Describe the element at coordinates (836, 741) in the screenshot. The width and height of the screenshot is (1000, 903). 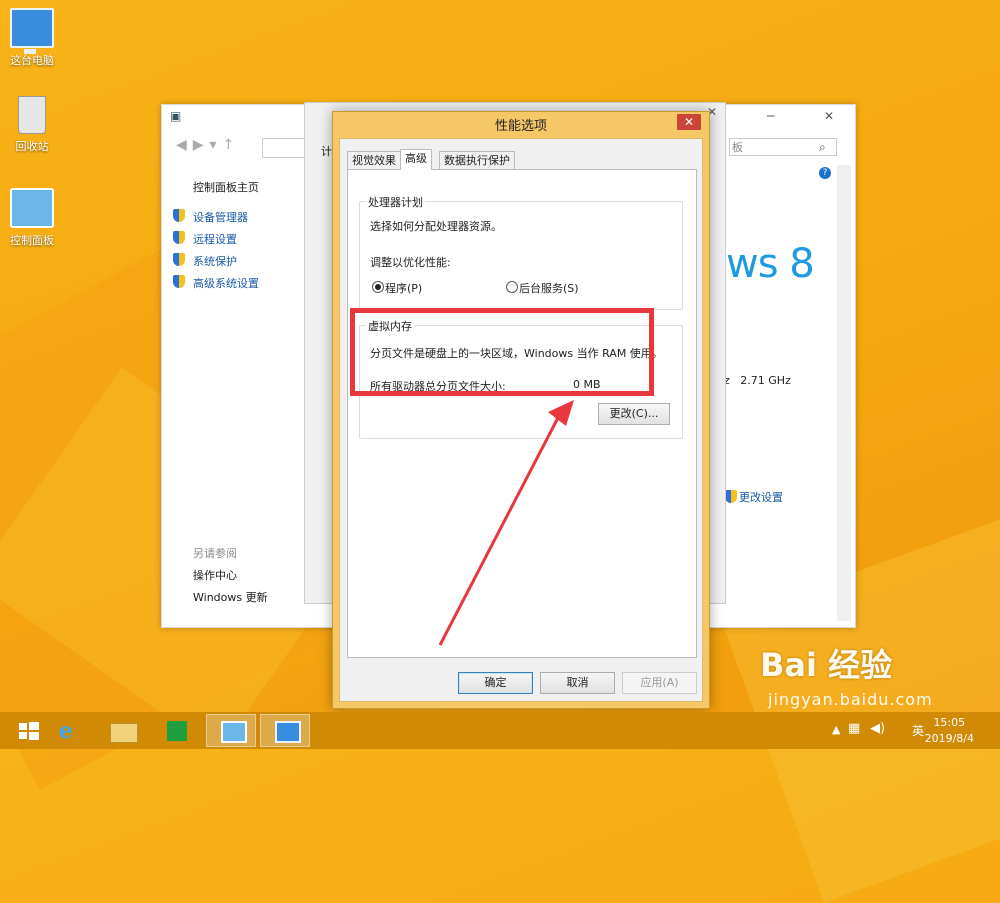
I see `tray-up-arrow-icon: ▲` at that location.